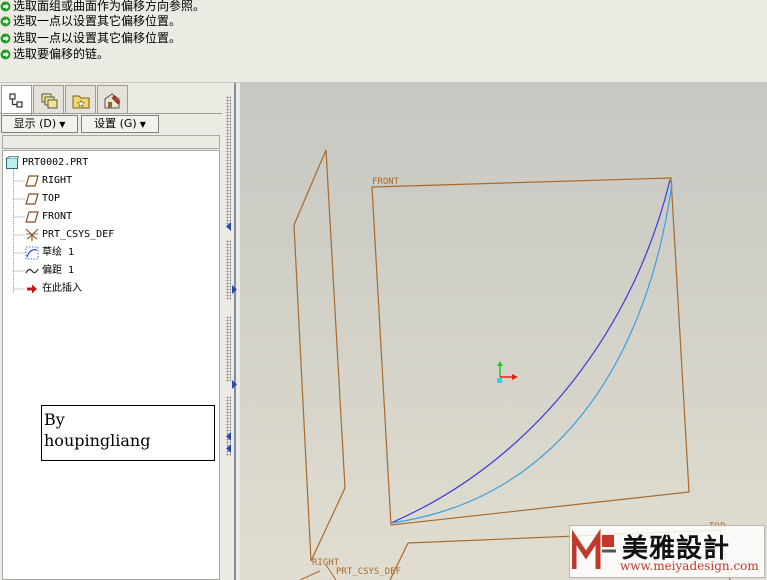 The height and width of the screenshot is (580, 767). I want to click on connections-icon, so click(112, 101).